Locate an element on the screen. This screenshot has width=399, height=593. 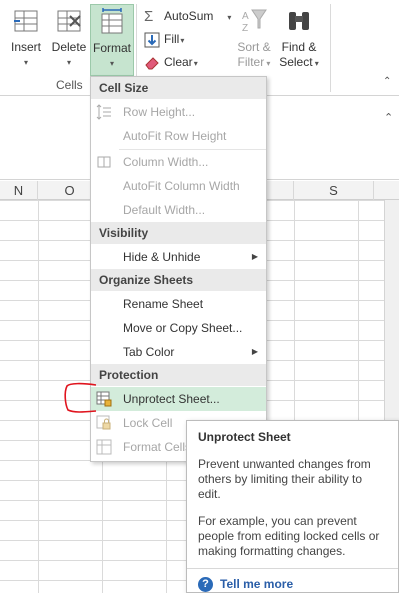
tell-me-more-link: ? Tell me more is located at coordinates (292, 584).